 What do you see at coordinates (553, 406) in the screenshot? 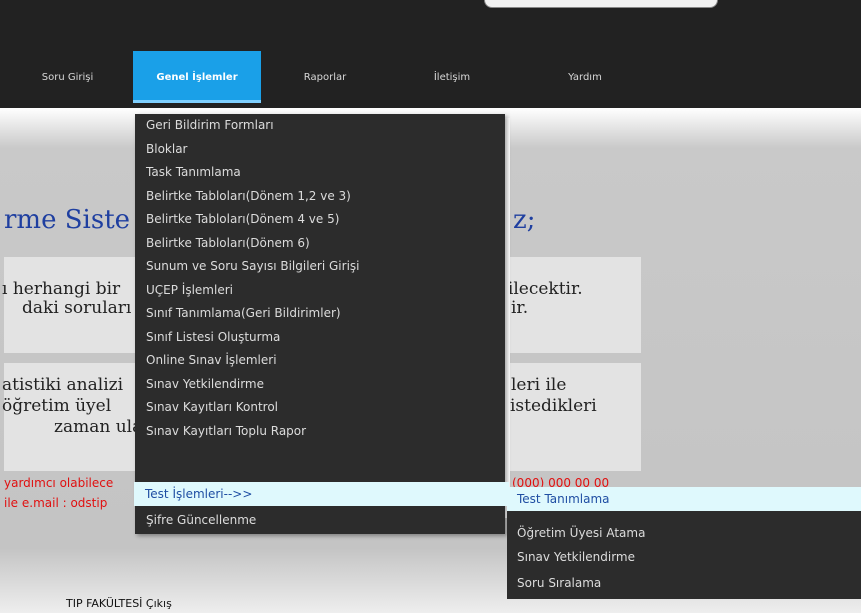
I see `para2-line2-right: istedikleri` at bounding box center [553, 406].